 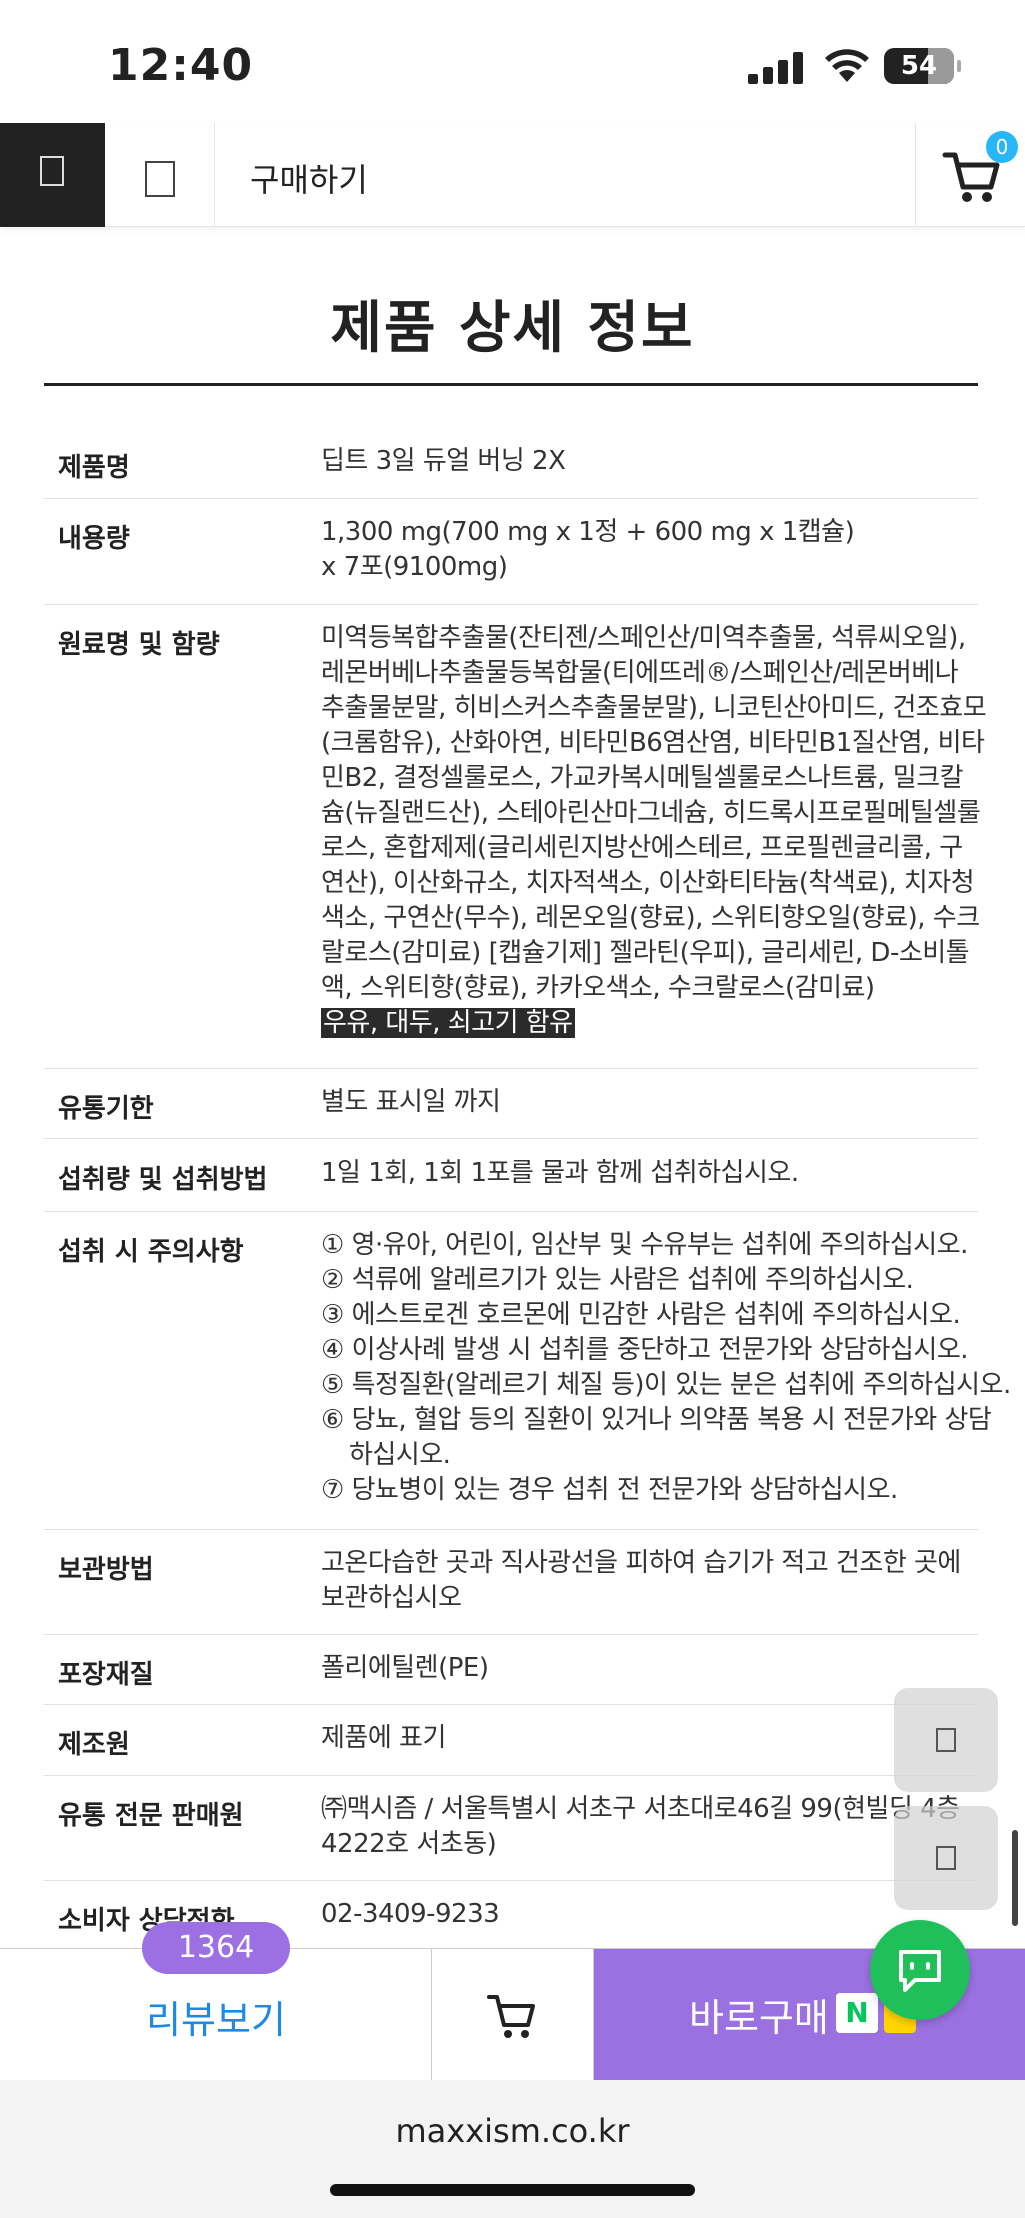 I want to click on menu-button, so click(x=52, y=175).